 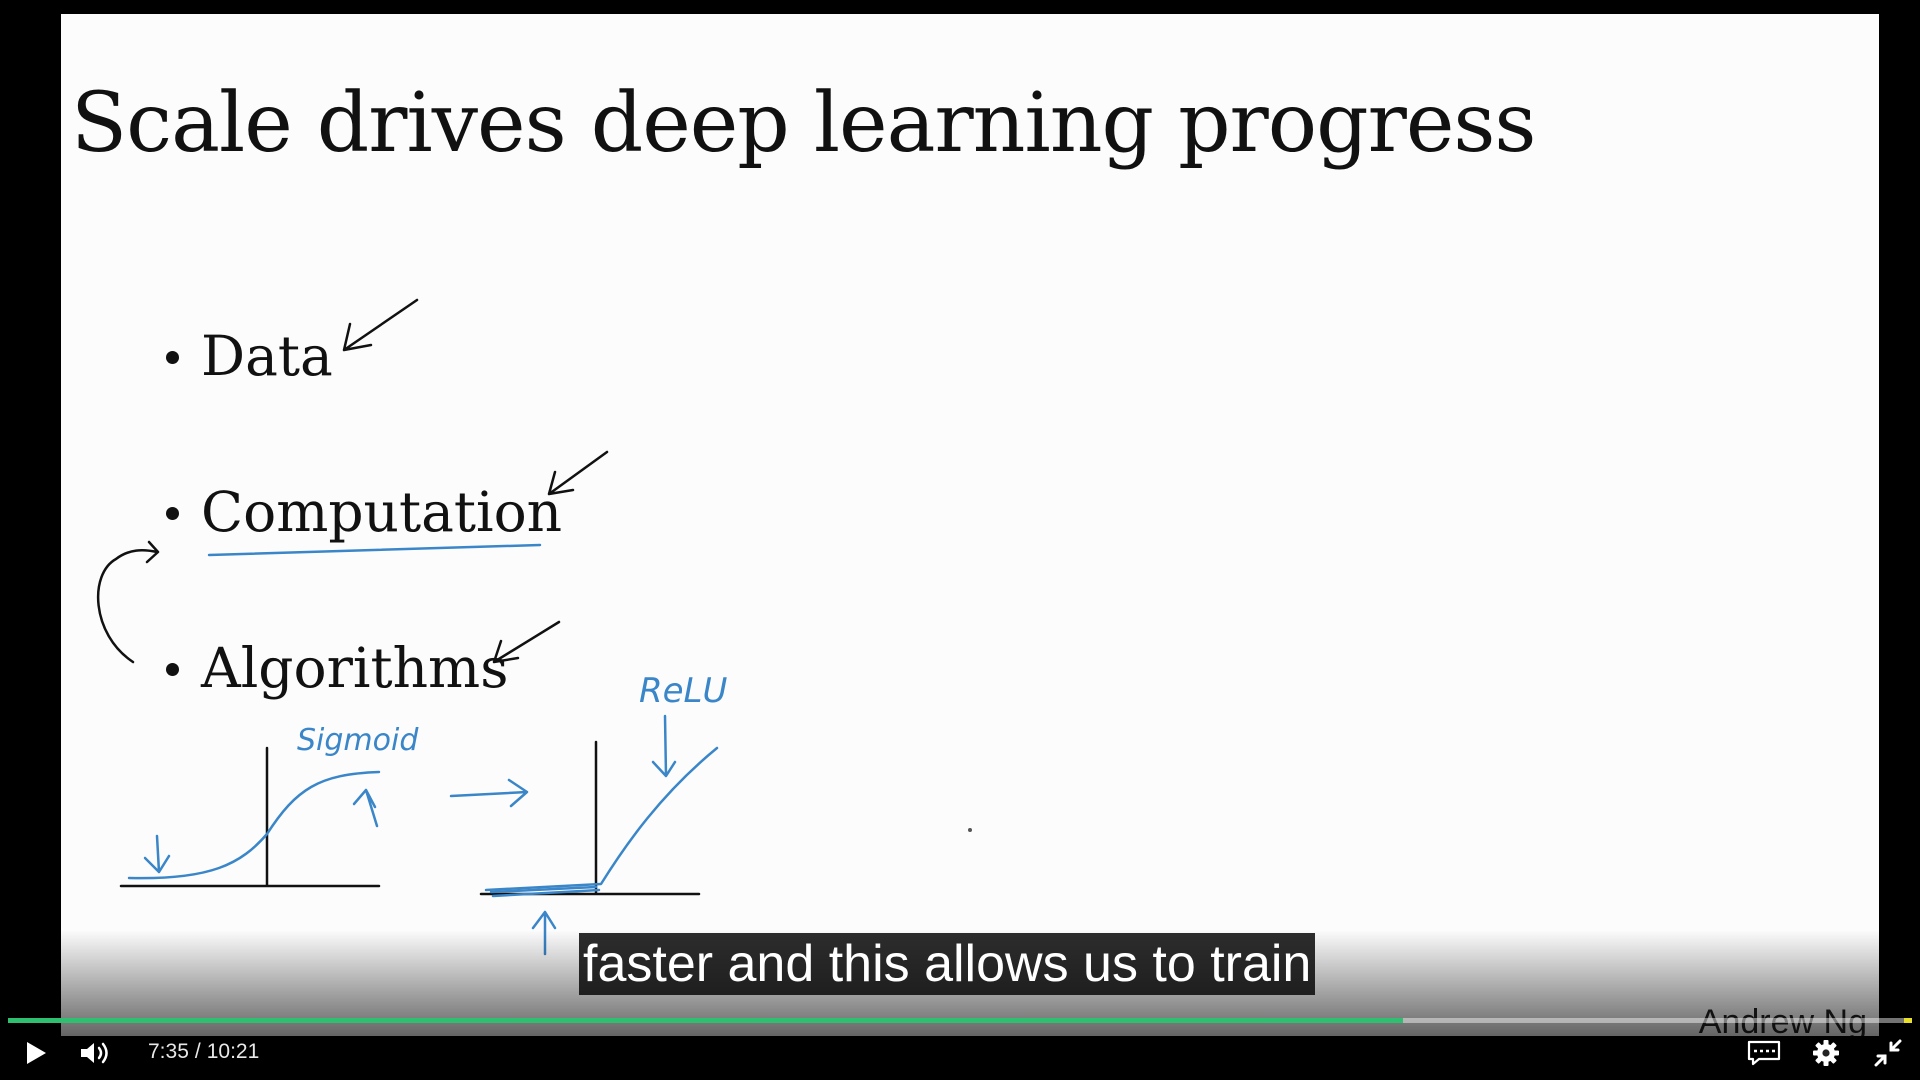 What do you see at coordinates (128, 602) in the screenshot?
I see `cycle-arrow` at bounding box center [128, 602].